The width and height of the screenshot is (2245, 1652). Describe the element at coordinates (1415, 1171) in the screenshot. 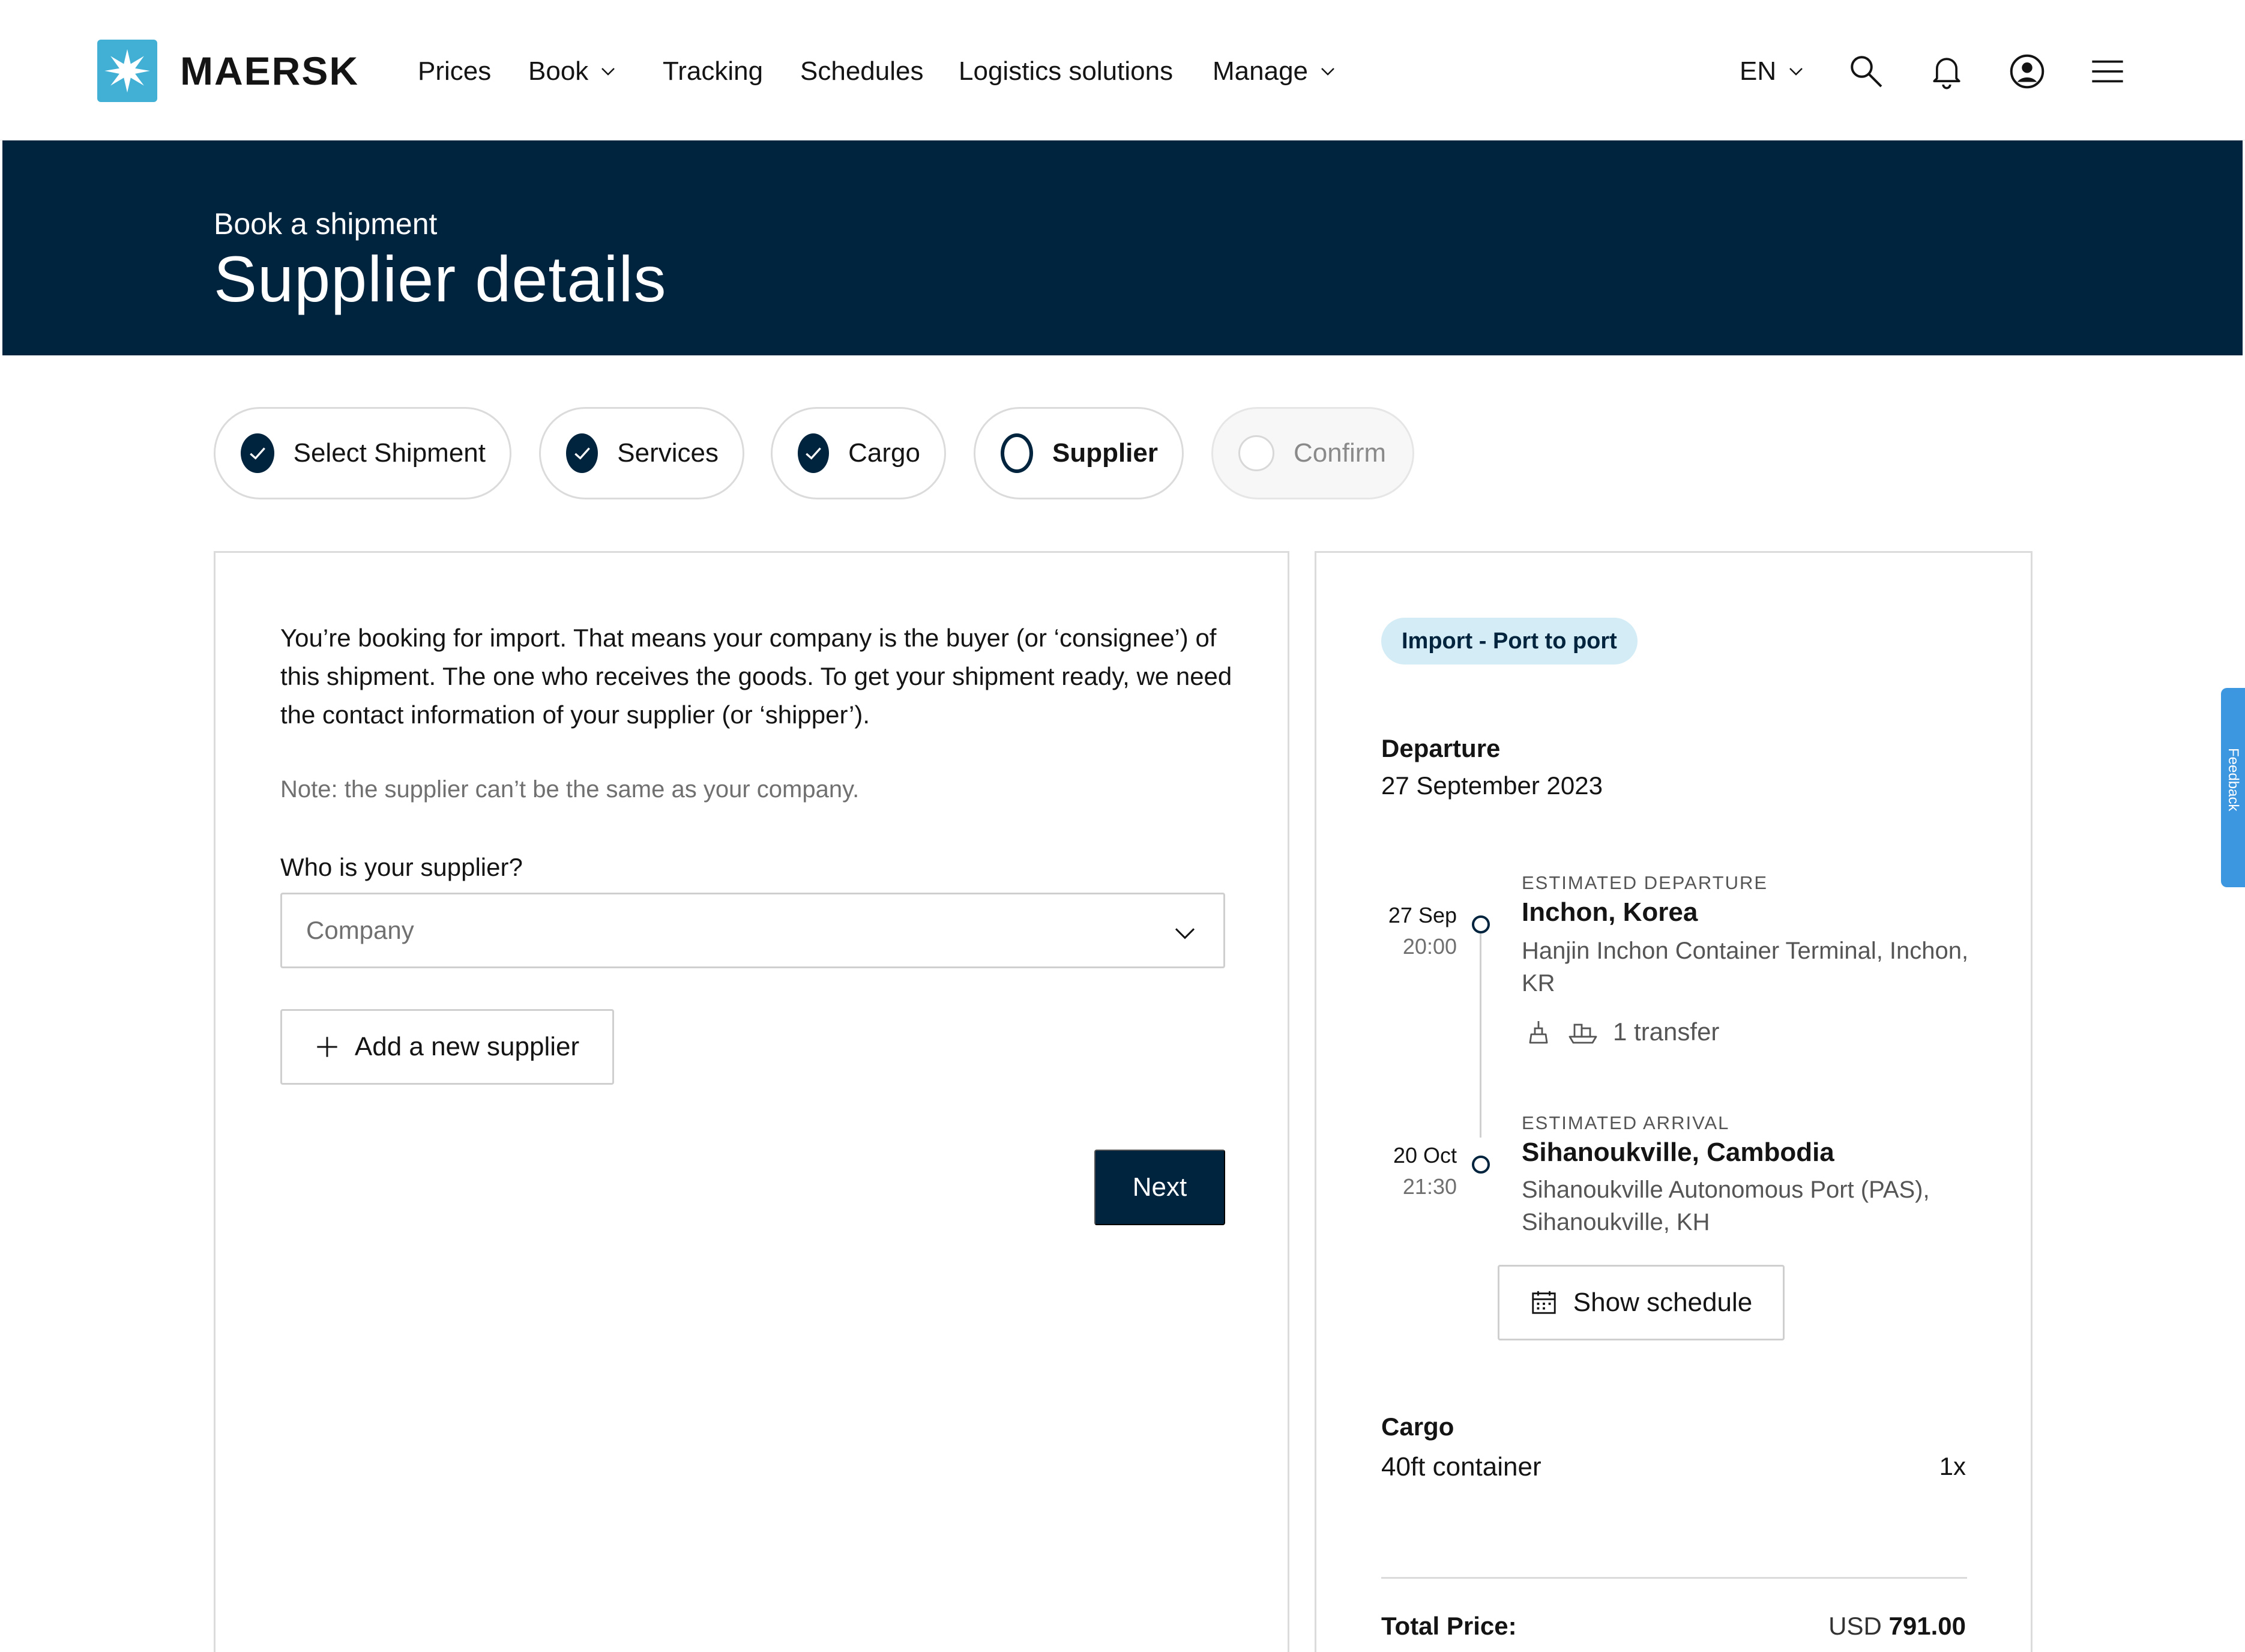

I see `destination-datetime: 20 Oct 21:30` at that location.